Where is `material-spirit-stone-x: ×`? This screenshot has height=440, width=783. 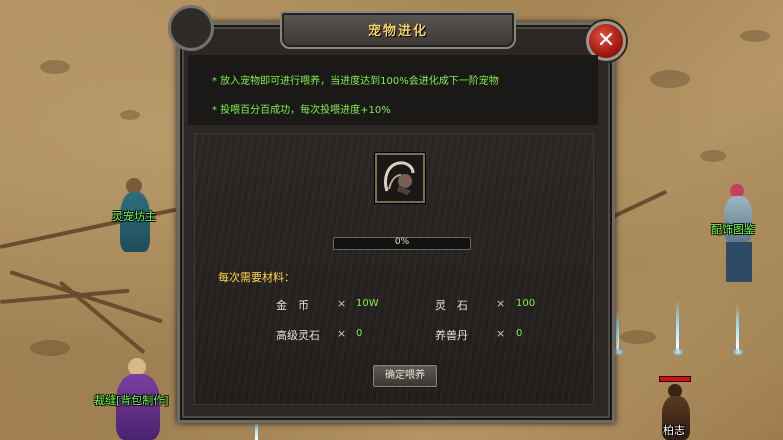
material-spirit-stone-x: × is located at coordinates (501, 303).